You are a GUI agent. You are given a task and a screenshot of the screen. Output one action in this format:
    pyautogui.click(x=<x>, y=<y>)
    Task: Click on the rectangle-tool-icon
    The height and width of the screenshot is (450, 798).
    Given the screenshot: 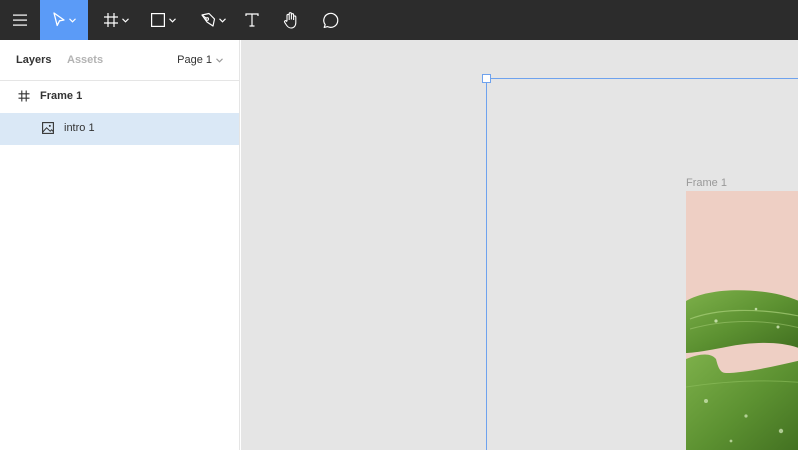 What is the action you would take?
    pyautogui.click(x=158, y=20)
    